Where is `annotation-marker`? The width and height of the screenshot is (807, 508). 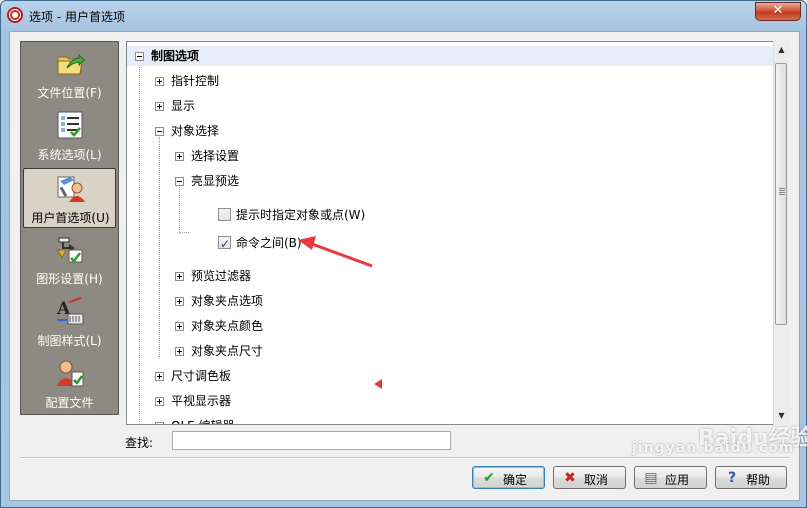 annotation-marker is located at coordinates (378, 384).